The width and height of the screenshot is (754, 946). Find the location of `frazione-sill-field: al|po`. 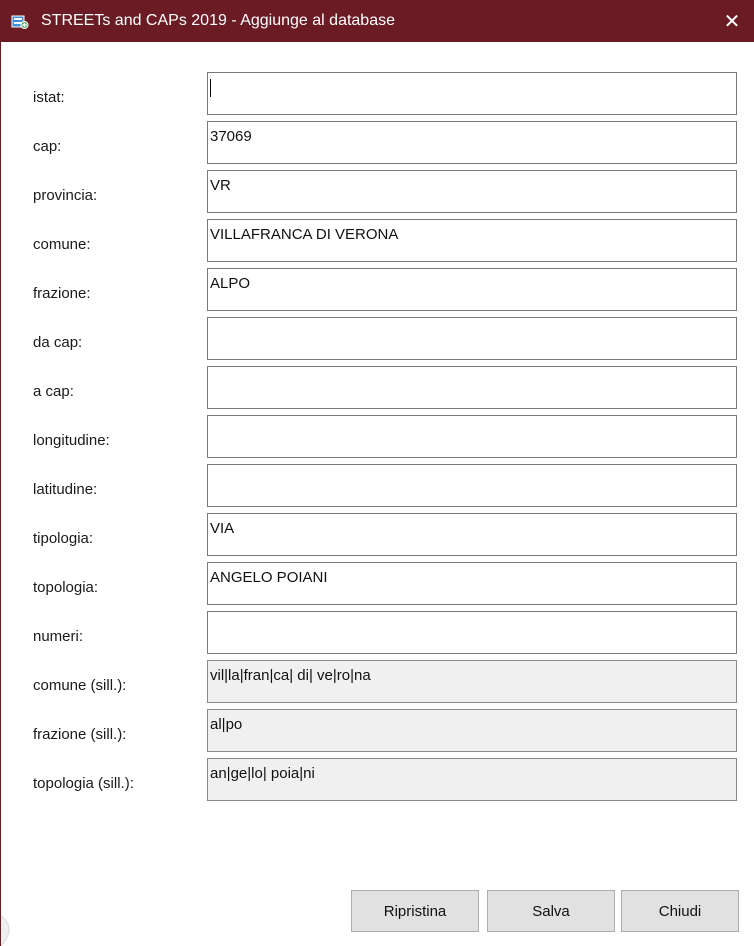

frazione-sill-field: al|po is located at coordinates (472, 730).